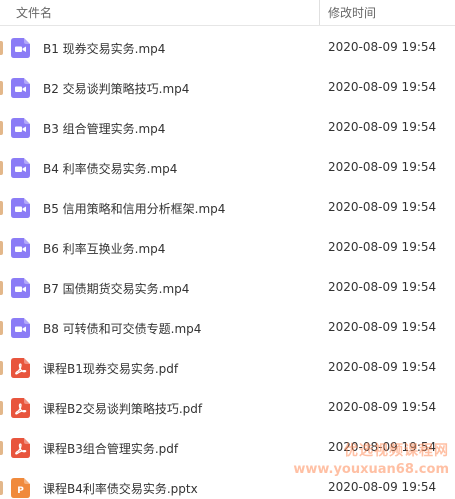 This screenshot has width=455, height=499. What do you see at coordinates (122, 328) in the screenshot?
I see `file-name: B8 可转债和可交债专题.mp4` at bounding box center [122, 328].